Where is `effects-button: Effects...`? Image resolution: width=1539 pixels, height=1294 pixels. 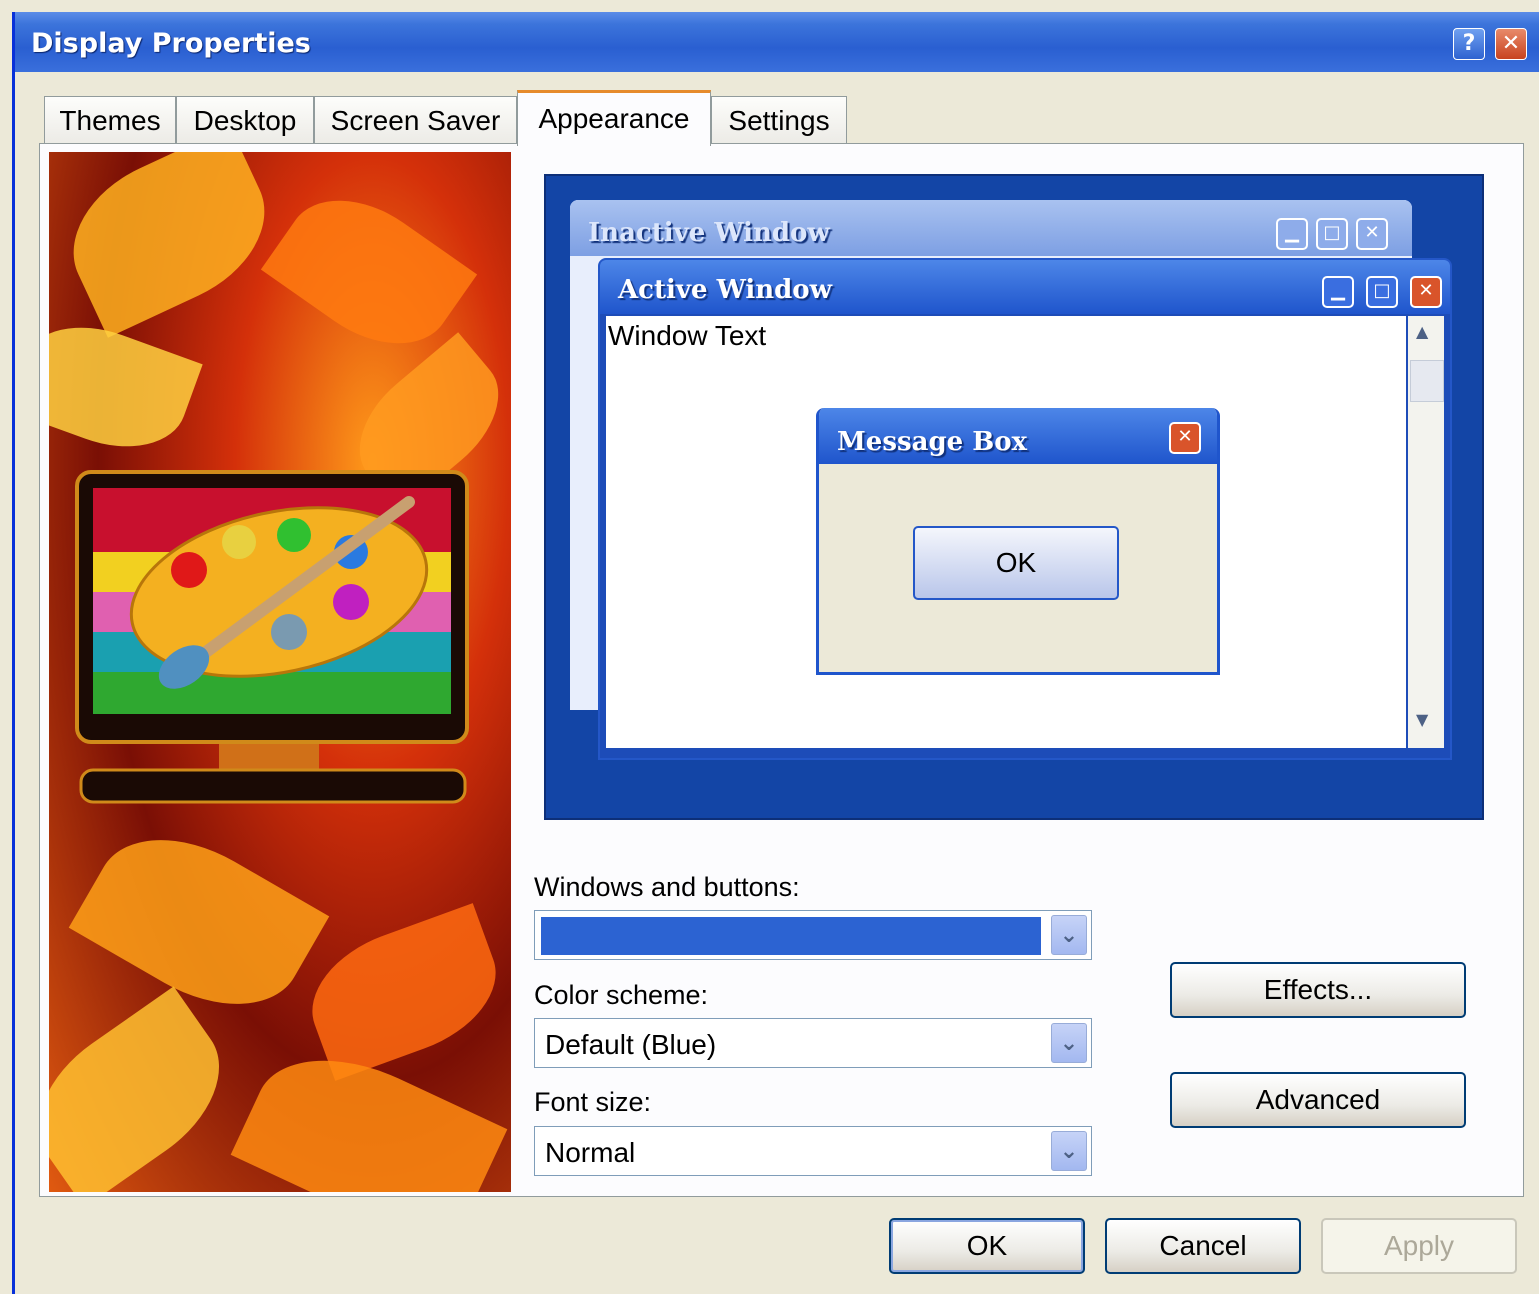 effects-button: Effects... is located at coordinates (1318, 990).